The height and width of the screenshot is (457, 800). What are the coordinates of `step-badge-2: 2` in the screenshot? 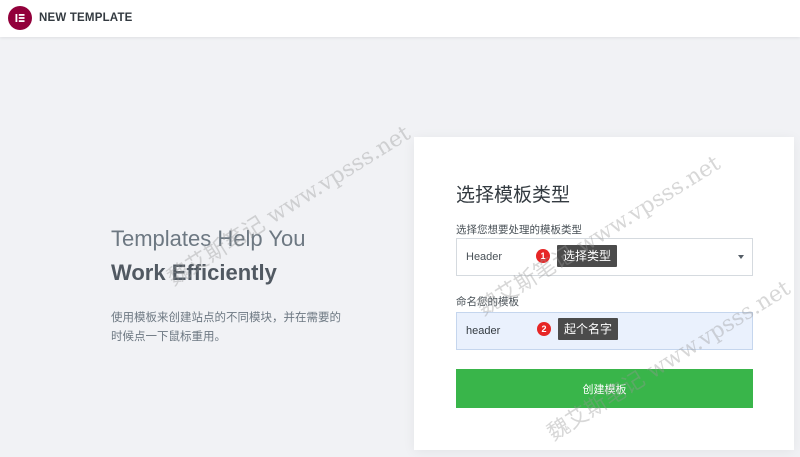 It's located at (544, 329).